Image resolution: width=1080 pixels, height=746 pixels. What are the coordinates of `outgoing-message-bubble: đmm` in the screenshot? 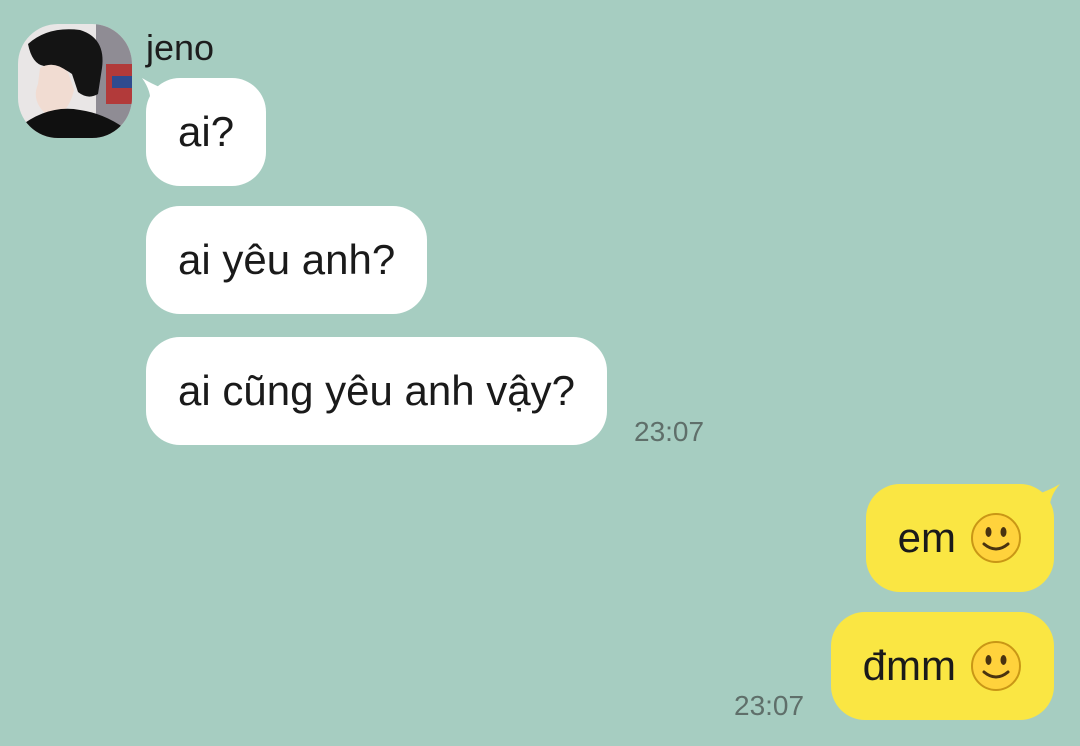 It's located at (942, 666).